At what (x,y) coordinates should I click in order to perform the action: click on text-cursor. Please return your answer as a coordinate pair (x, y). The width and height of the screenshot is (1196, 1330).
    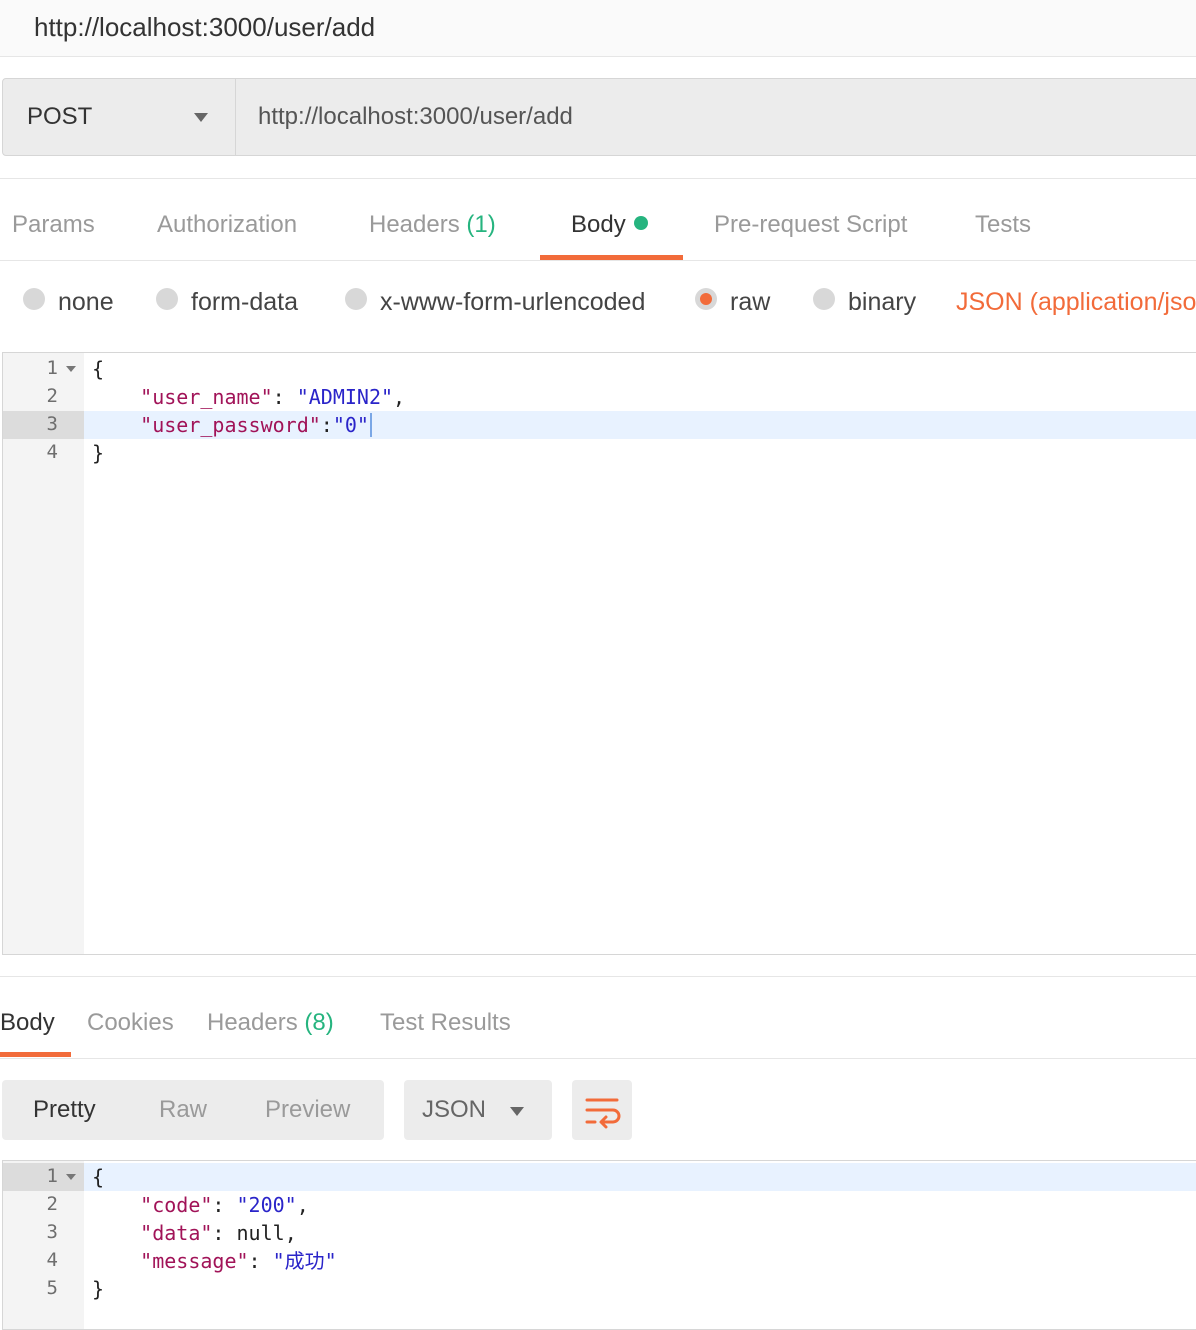
    Looking at the image, I should click on (370, 425).